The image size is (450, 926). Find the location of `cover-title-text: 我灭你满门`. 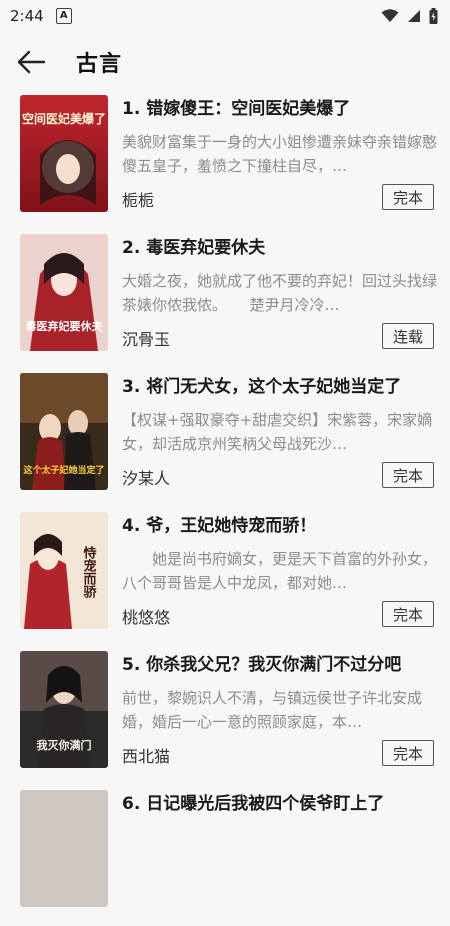

cover-title-text: 我灭你满门 is located at coordinates (64, 745).